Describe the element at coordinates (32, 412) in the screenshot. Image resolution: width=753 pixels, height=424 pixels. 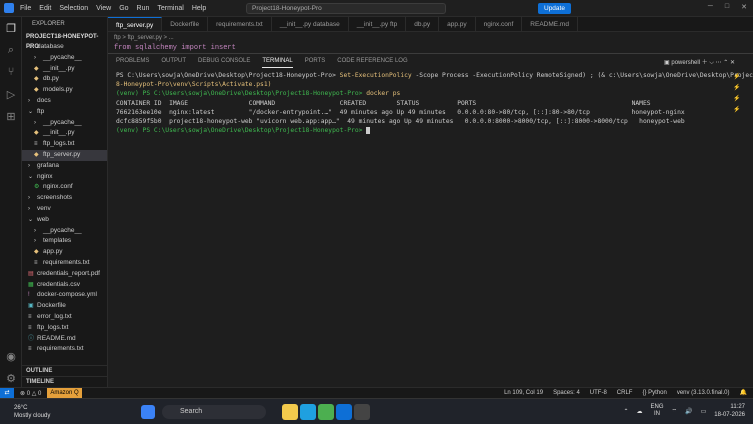
I see `weather-widget: 26°C Mostly cloudy` at that location.